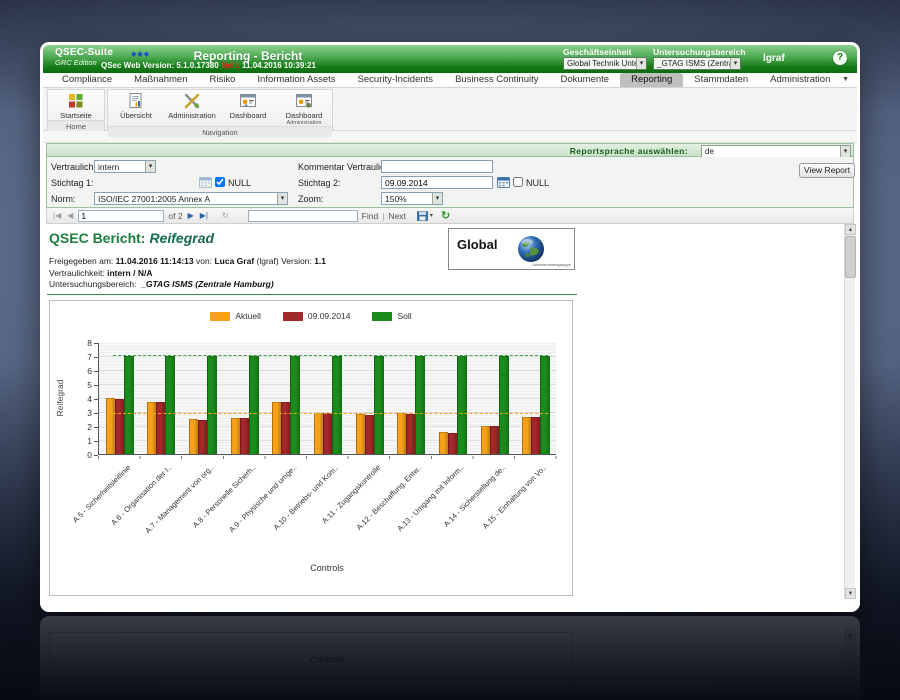 This screenshot has width=900, height=700. What do you see at coordinates (800, 80) in the screenshot?
I see `tab-administration: Administration` at bounding box center [800, 80].